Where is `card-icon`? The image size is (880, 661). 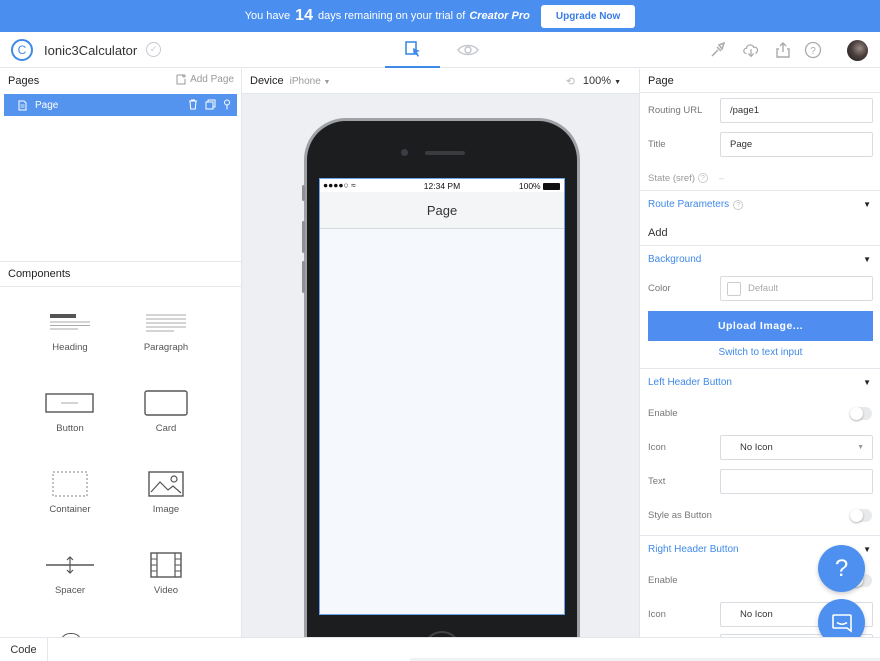
card-icon is located at coordinates (166, 403).